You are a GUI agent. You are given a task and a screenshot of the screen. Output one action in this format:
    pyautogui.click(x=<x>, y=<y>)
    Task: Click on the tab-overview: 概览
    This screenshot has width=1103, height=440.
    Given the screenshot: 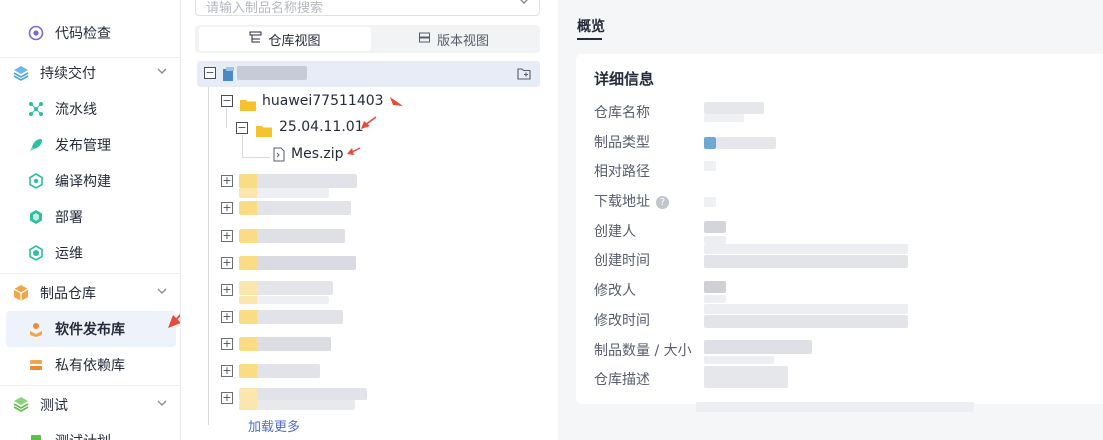 What is the action you would take?
    pyautogui.click(x=591, y=26)
    